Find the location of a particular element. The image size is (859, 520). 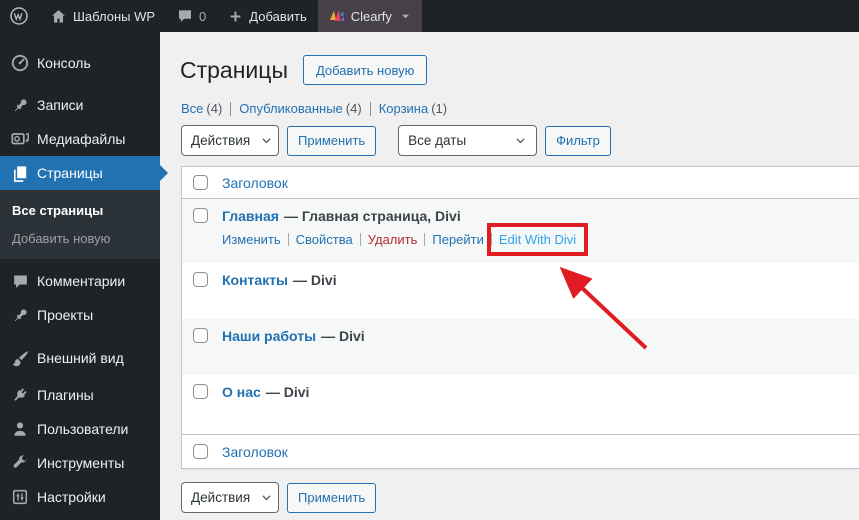

sidebar-item-pages: Страницы is located at coordinates (84, 173).